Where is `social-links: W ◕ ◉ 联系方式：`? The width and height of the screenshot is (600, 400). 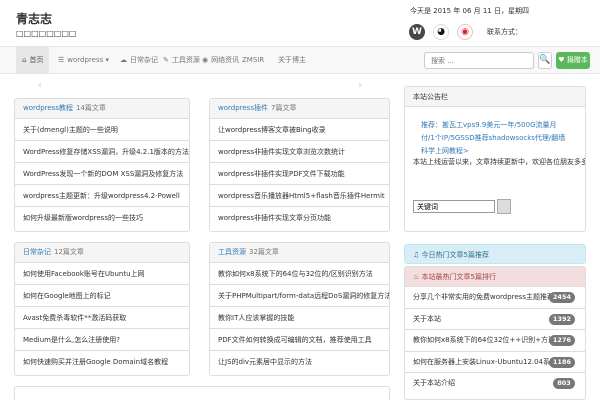
social-links: W ◕ ◉ 联系方式： is located at coordinates (465, 32).